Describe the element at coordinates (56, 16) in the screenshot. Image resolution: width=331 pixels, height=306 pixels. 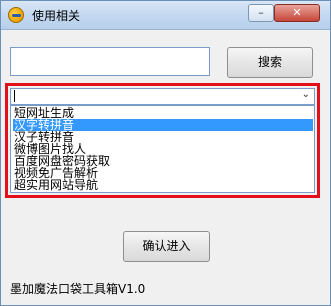
I see `window-title: 使用相关` at that location.